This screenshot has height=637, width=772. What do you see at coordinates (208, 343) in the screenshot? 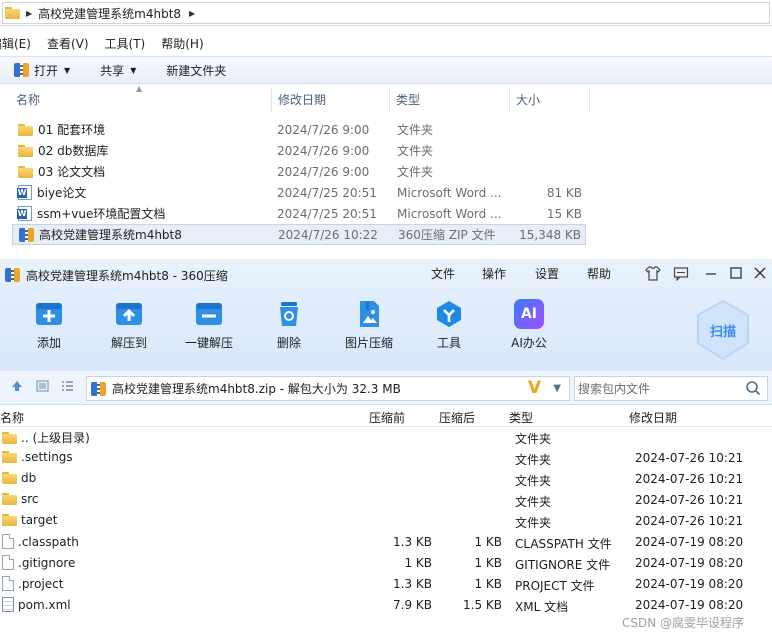
I see `one-click-extract-label: 一键解压` at bounding box center [208, 343].